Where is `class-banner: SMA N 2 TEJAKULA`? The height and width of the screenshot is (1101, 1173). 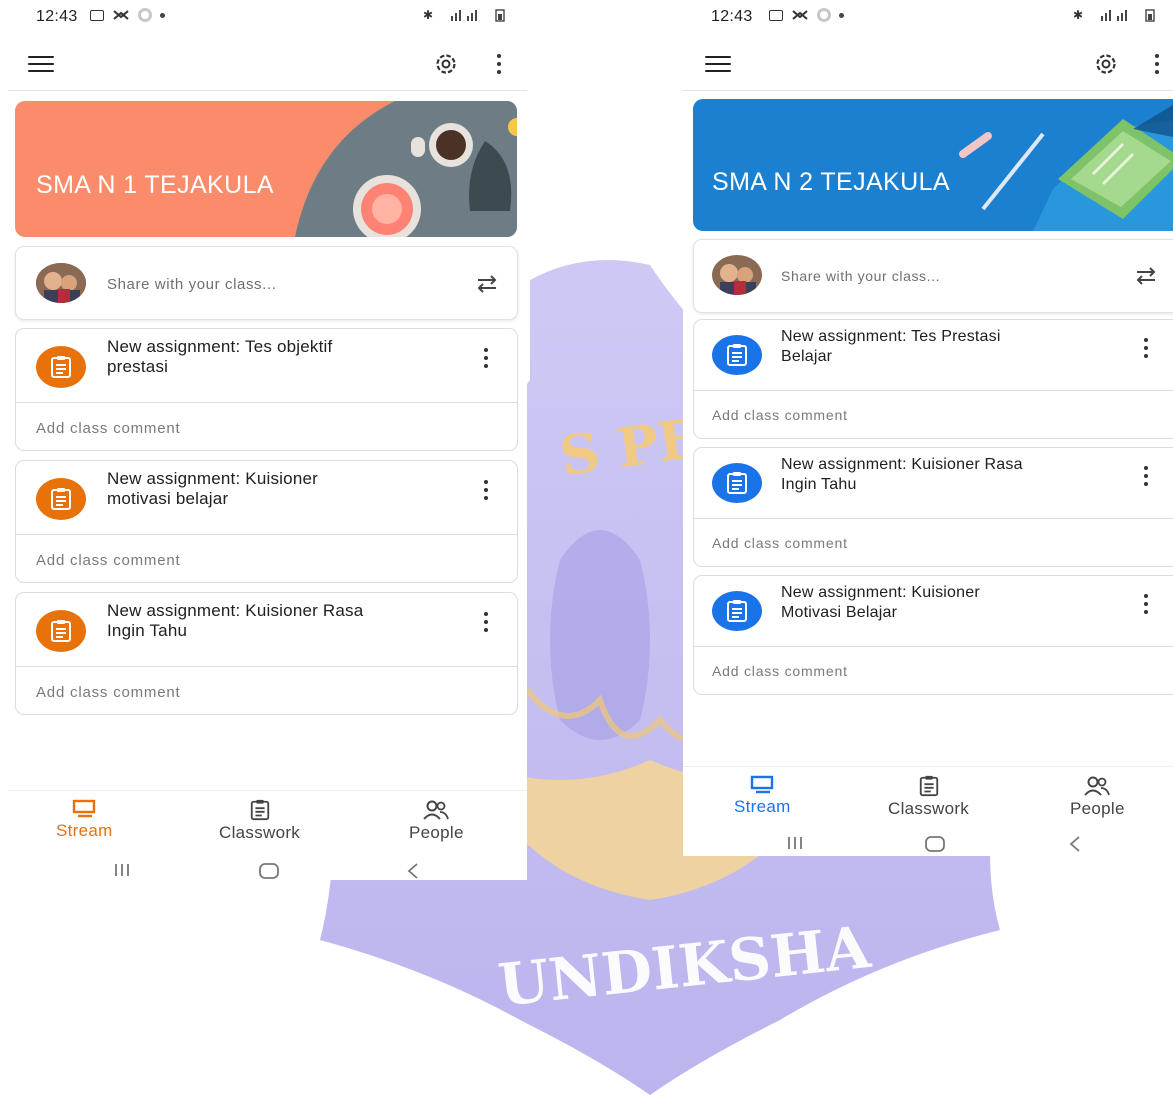 class-banner: SMA N 2 TEJAKULA is located at coordinates (933, 165).